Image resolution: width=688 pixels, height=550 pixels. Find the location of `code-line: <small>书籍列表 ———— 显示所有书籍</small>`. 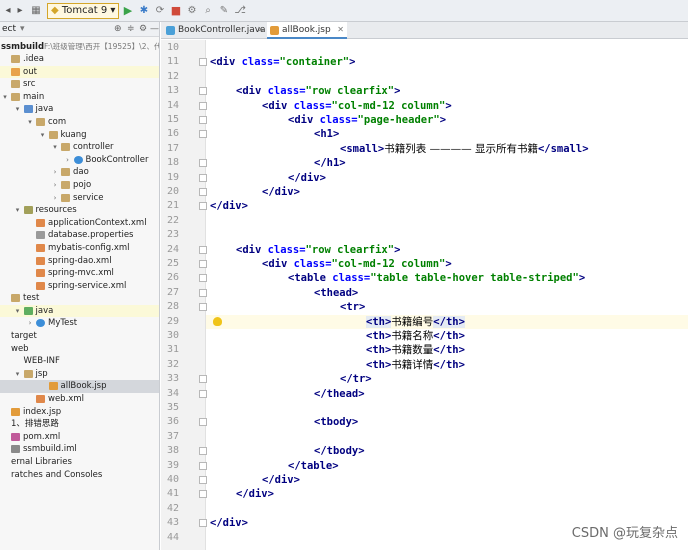

code-line: <small>书籍列表 ———— 显示所有书籍</small> is located at coordinates (464, 149).